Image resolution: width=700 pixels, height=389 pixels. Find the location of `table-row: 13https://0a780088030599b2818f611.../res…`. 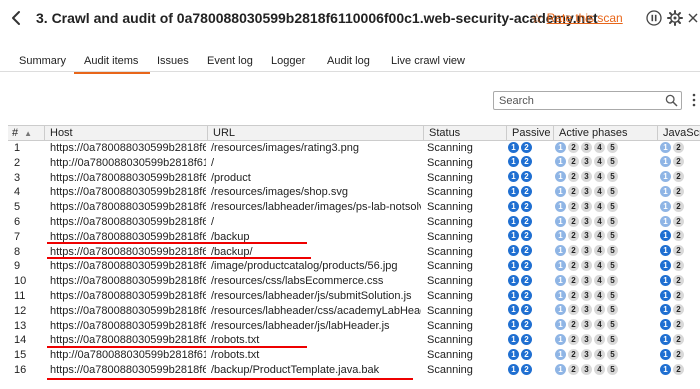

table-row: 13https://0a780088030599b2818f611.../res… is located at coordinates (354, 326).